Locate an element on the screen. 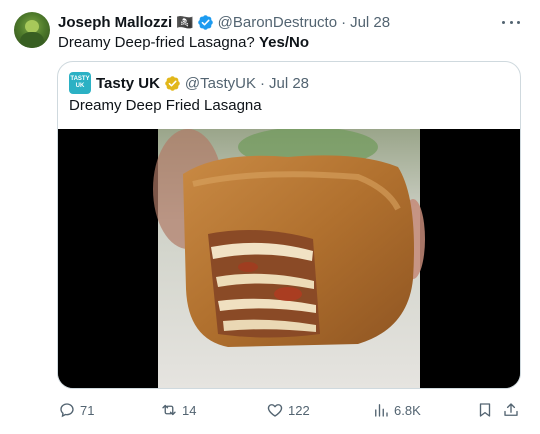 The height and width of the screenshot is (434, 540). quoted-author-handle: @TastyUK is located at coordinates (220, 83).